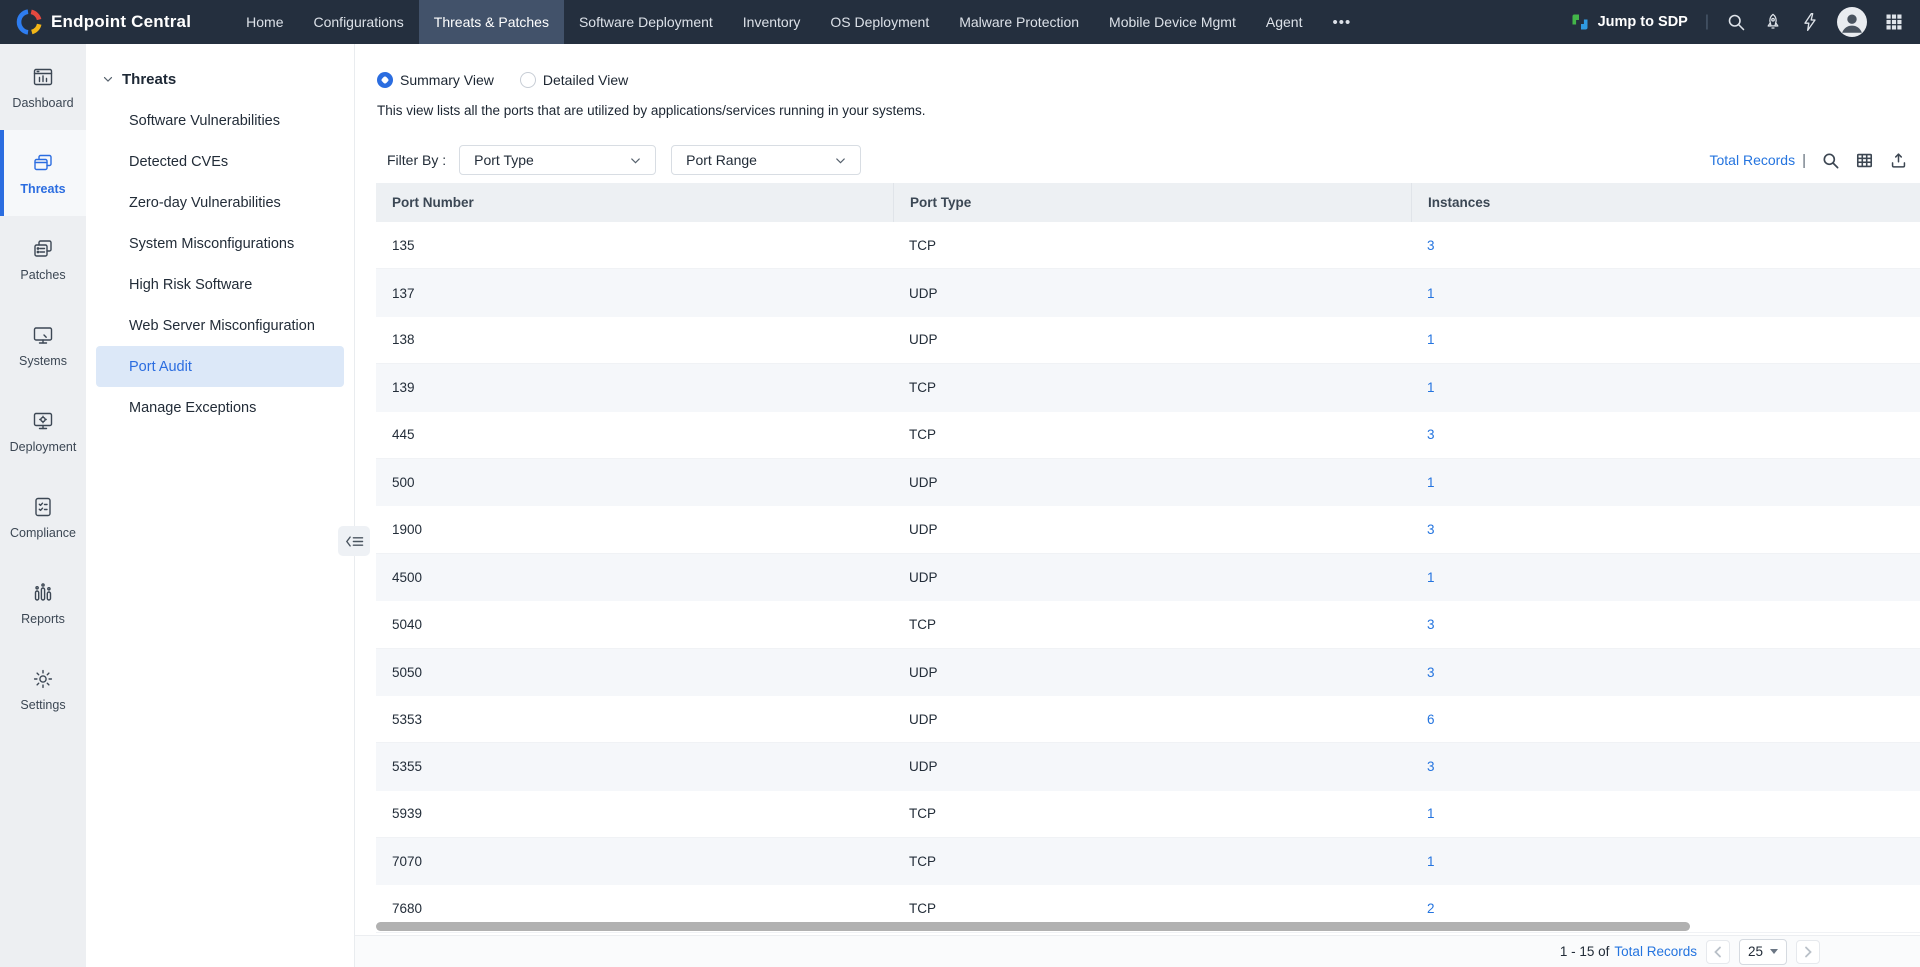 This screenshot has height=967, width=1920. Describe the element at coordinates (1864, 160) in the screenshot. I see `table-view-icon` at that location.